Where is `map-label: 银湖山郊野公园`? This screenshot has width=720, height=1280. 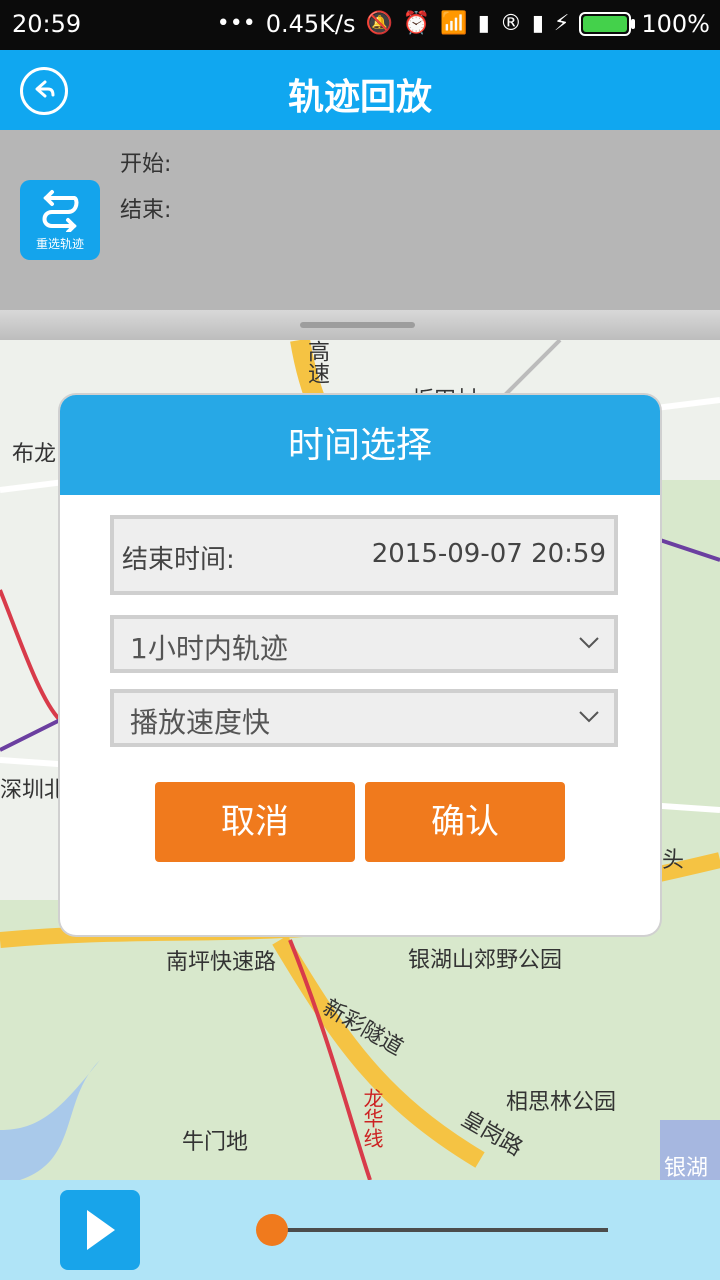 map-label: 银湖山郊野公园 is located at coordinates (485, 960).